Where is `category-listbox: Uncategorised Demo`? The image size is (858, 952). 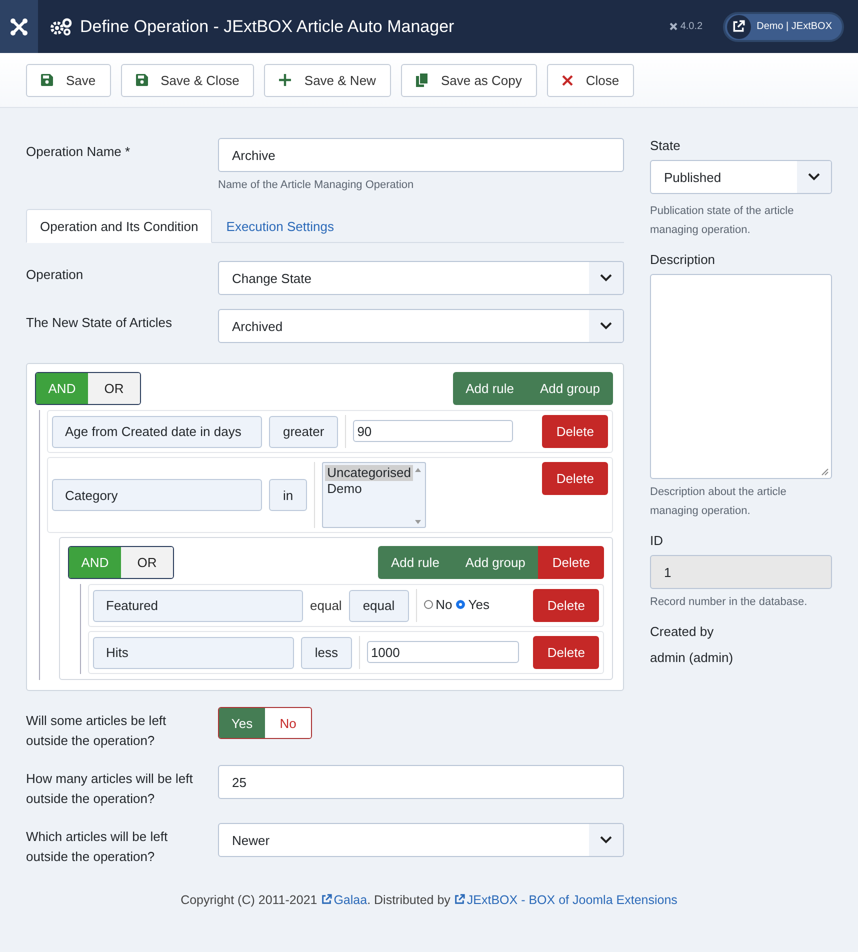 category-listbox: Uncategorised Demo is located at coordinates (374, 495).